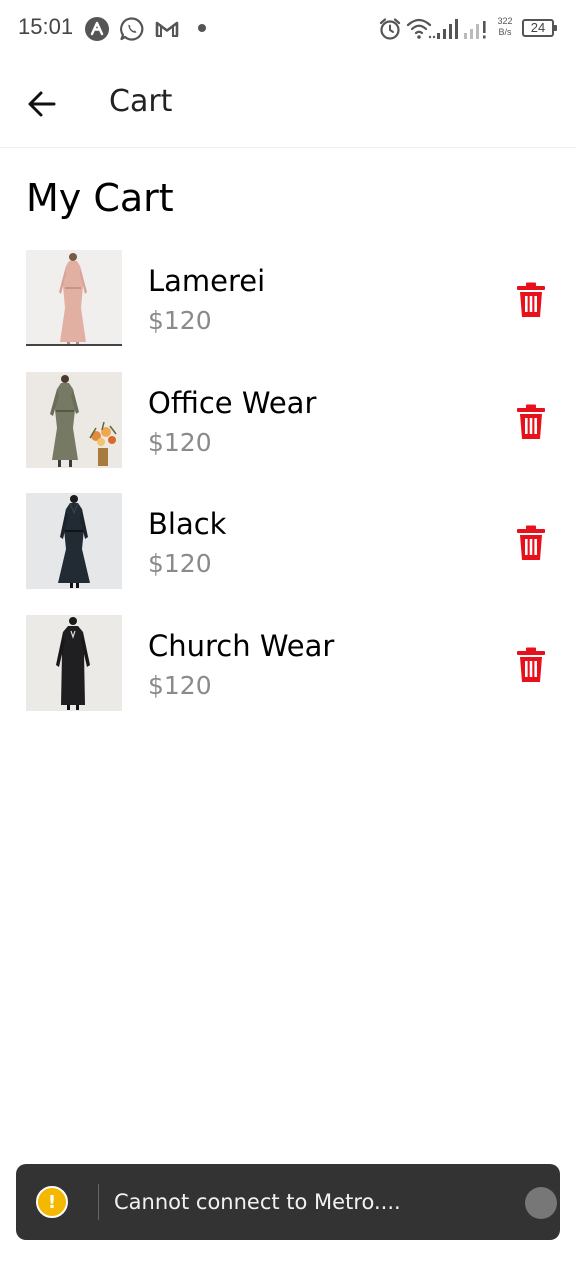 This screenshot has width=576, height=1280. Describe the element at coordinates (390, 29) in the screenshot. I see `alarm-icon` at that location.